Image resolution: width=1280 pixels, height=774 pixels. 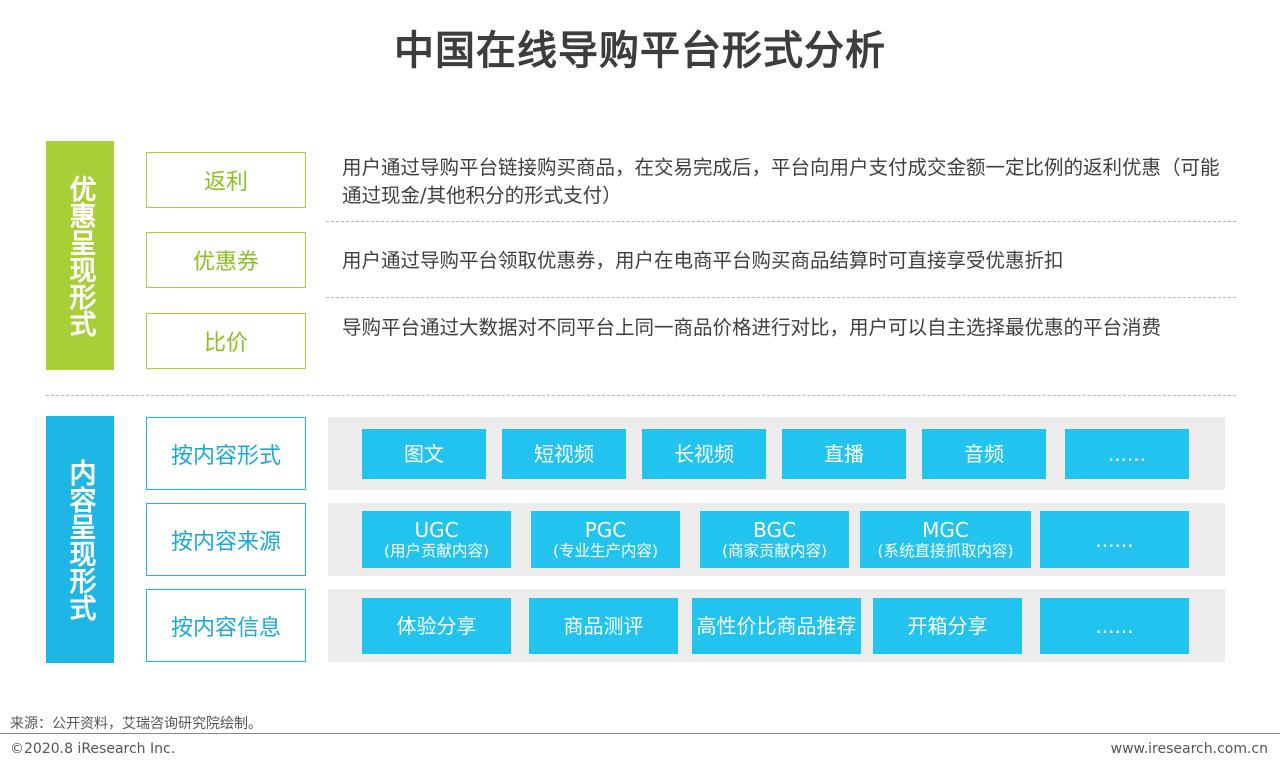 I want to click on label-rebate: 返利, so click(x=226, y=180).